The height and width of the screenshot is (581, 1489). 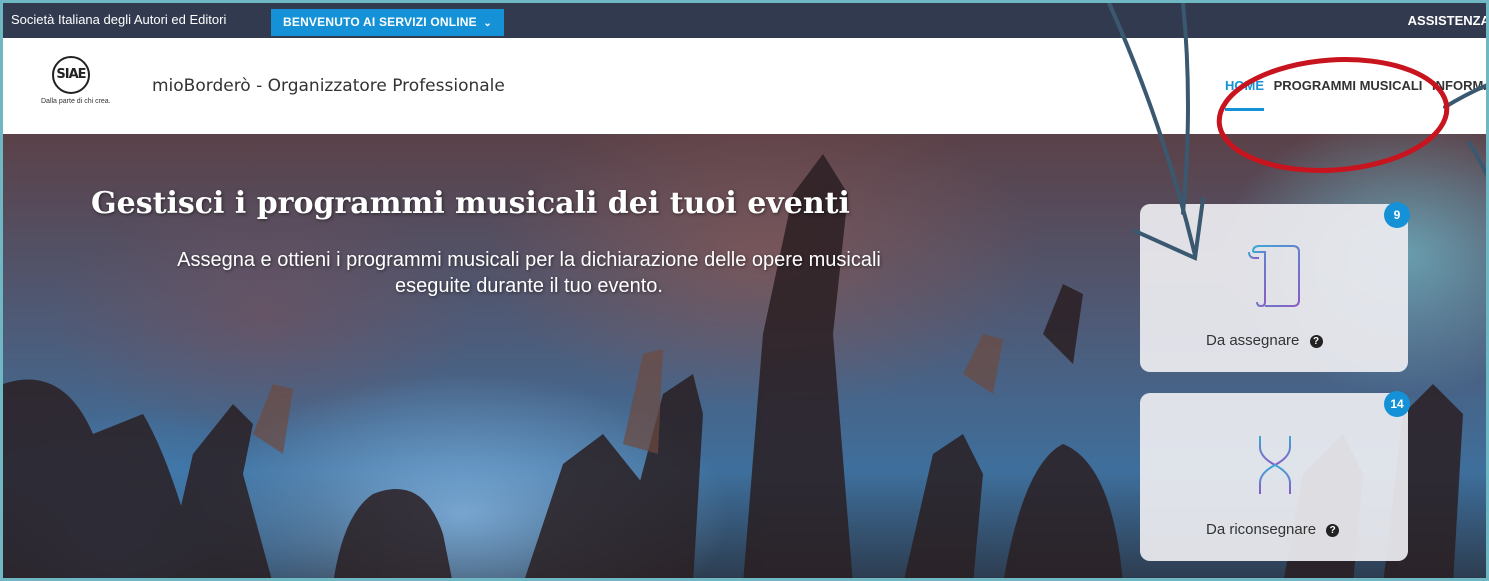 I want to click on card-to-return: 14 Da riconsegnare ?, so click(x=1275, y=476).